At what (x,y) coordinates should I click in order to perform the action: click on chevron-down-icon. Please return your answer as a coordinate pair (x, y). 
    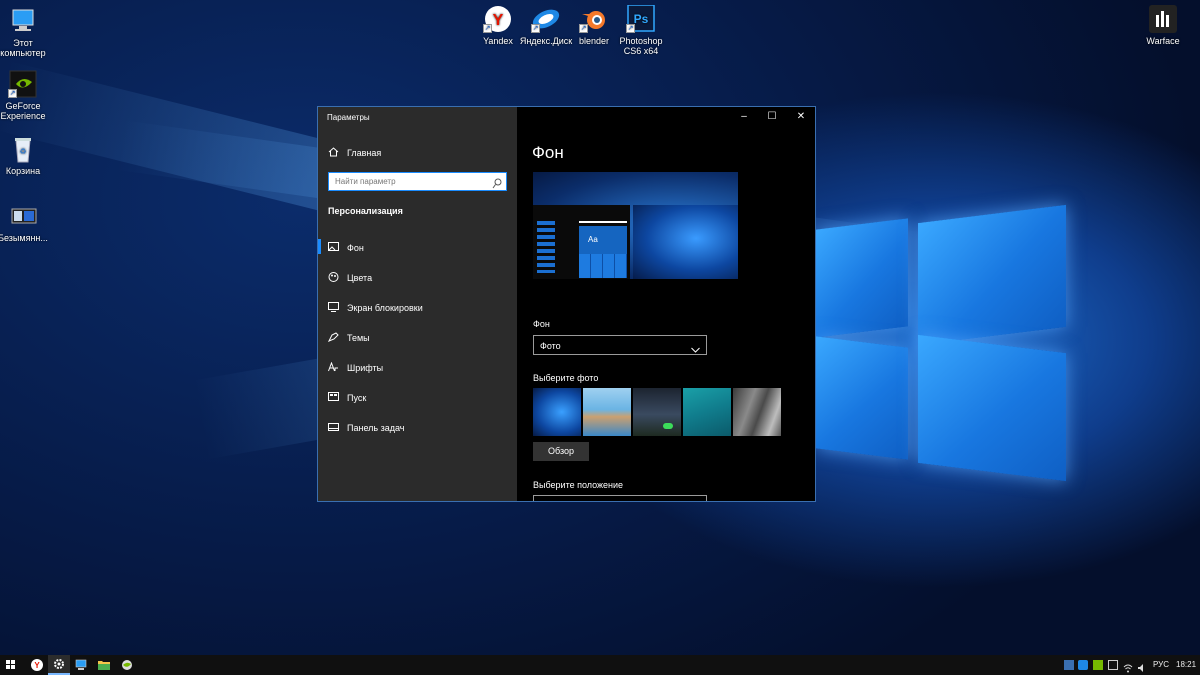
    Looking at the image, I should click on (695, 350).